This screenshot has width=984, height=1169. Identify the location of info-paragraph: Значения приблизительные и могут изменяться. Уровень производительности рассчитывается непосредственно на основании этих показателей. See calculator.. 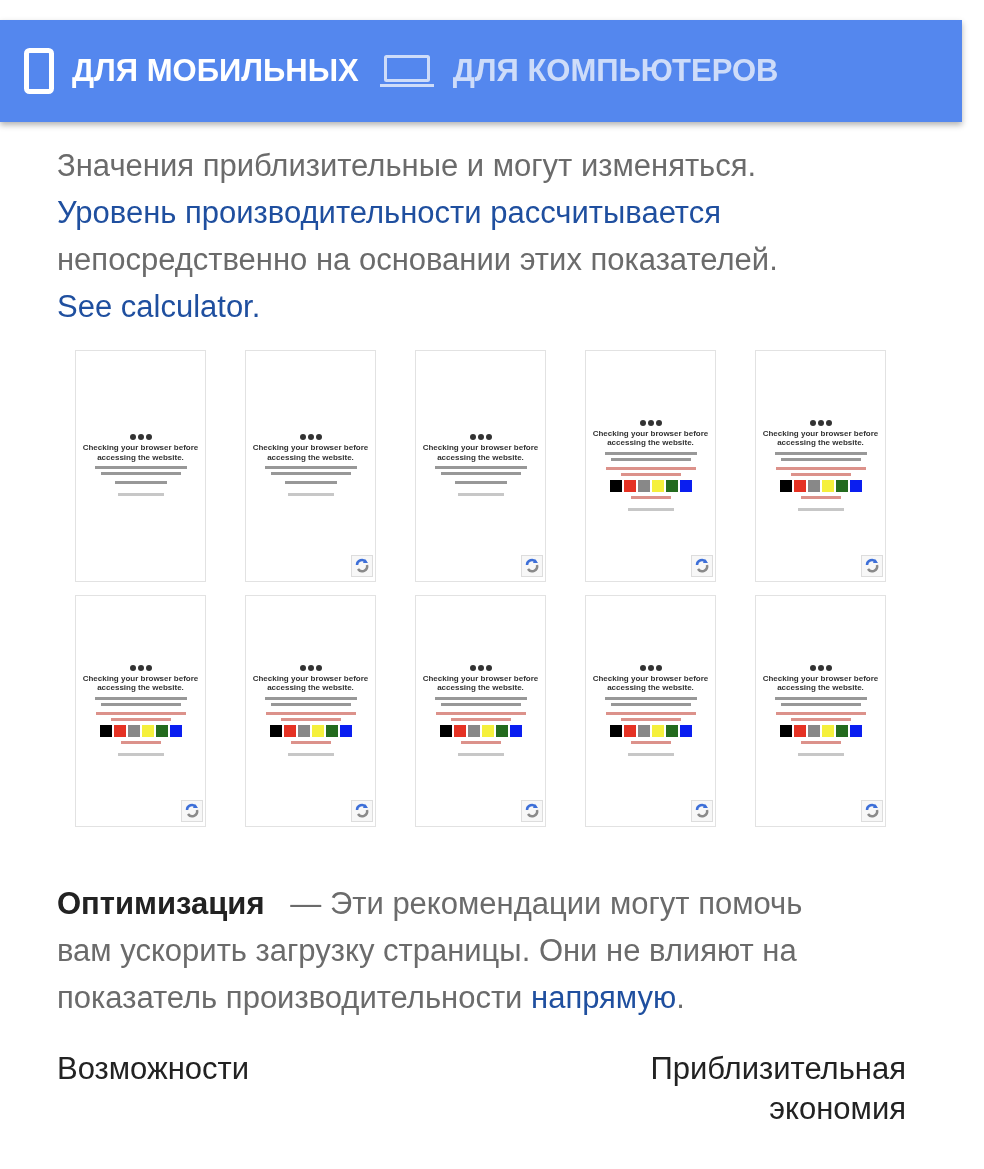
(418, 236).